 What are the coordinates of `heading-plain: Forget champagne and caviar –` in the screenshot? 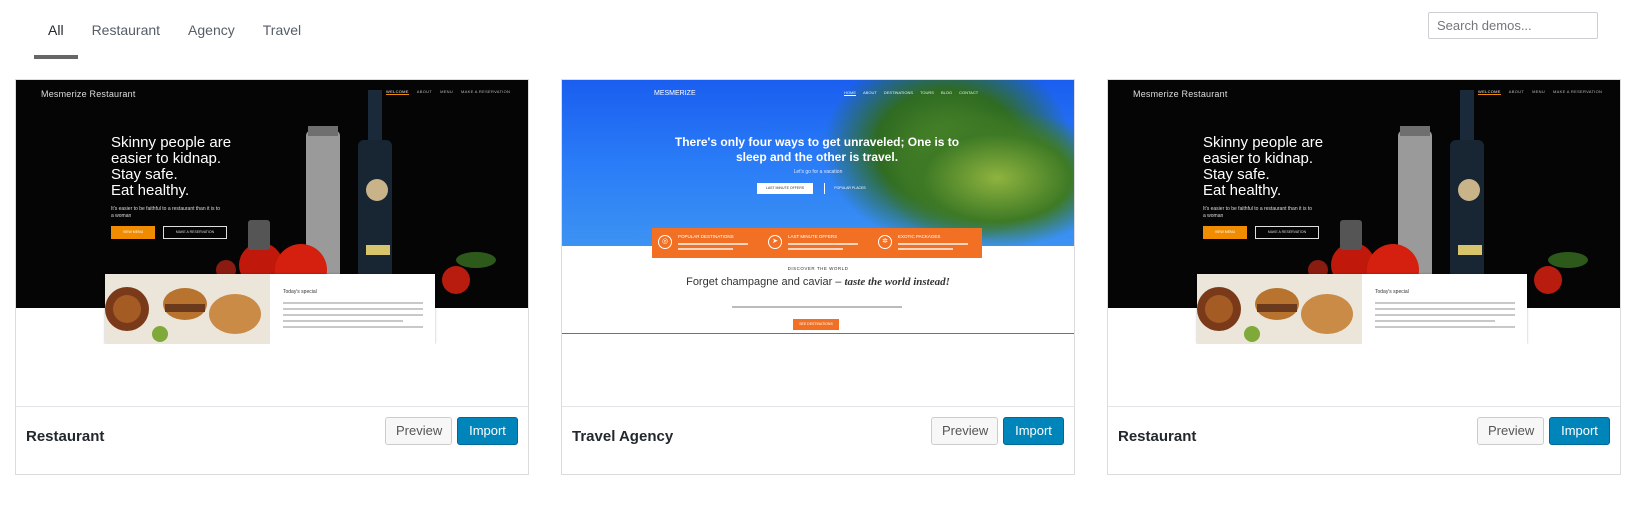 It's located at (765, 282).